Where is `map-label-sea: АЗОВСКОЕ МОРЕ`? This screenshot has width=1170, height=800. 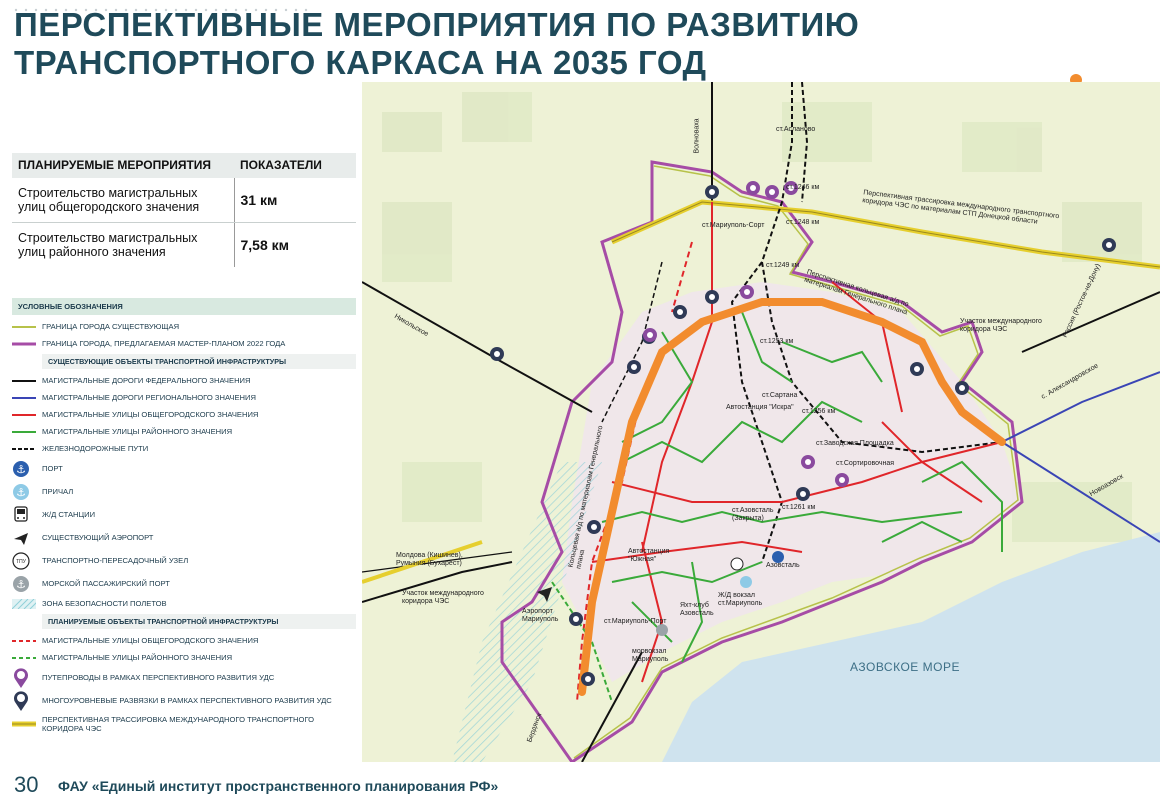 map-label-sea: АЗОВСКОЕ МОРЕ is located at coordinates (905, 667).